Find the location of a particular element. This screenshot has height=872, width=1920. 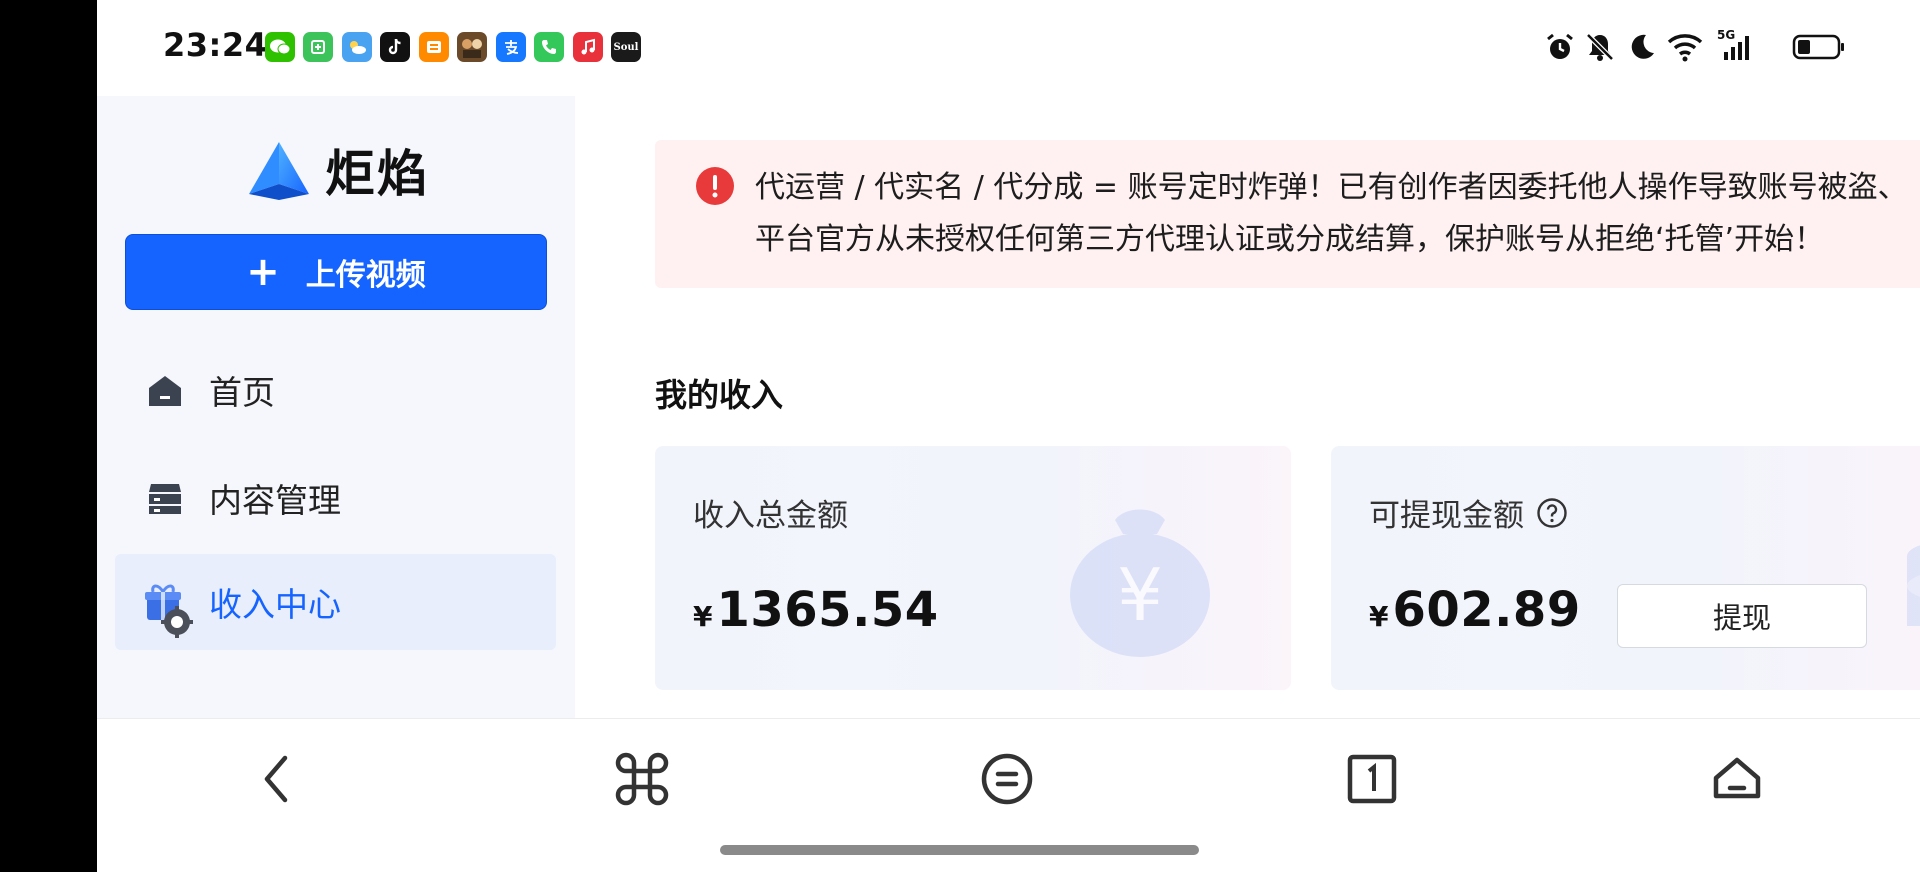

menu-icon is located at coordinates (1007, 779).